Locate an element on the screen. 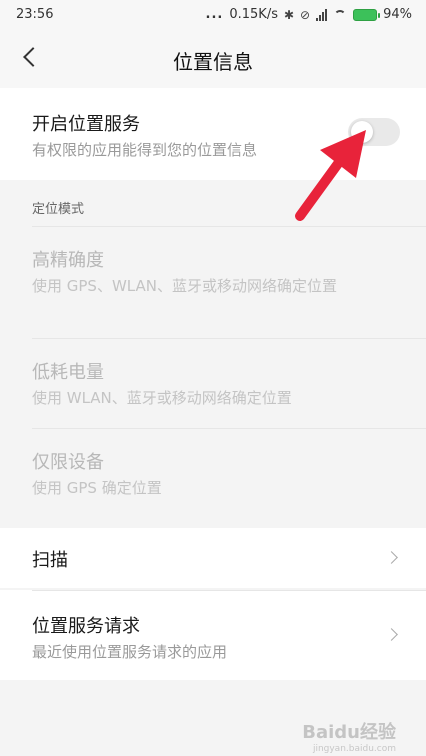 This screenshot has height=756, width=426. scan-row: 扫描 is located at coordinates (213, 558).